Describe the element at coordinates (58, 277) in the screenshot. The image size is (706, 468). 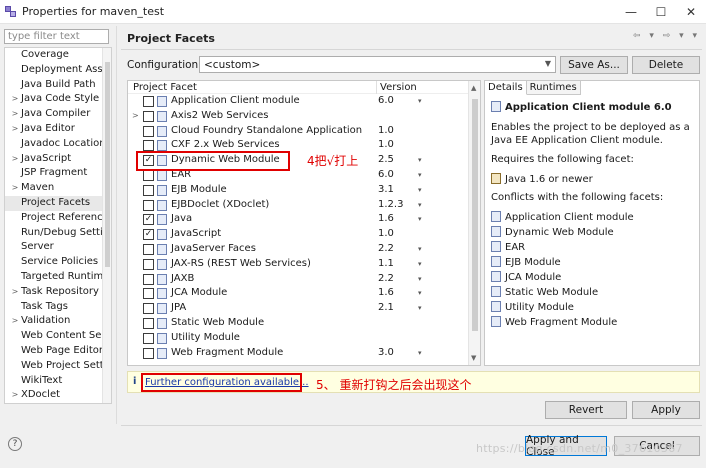
I see `tree-item: Targeted Runtim` at that location.